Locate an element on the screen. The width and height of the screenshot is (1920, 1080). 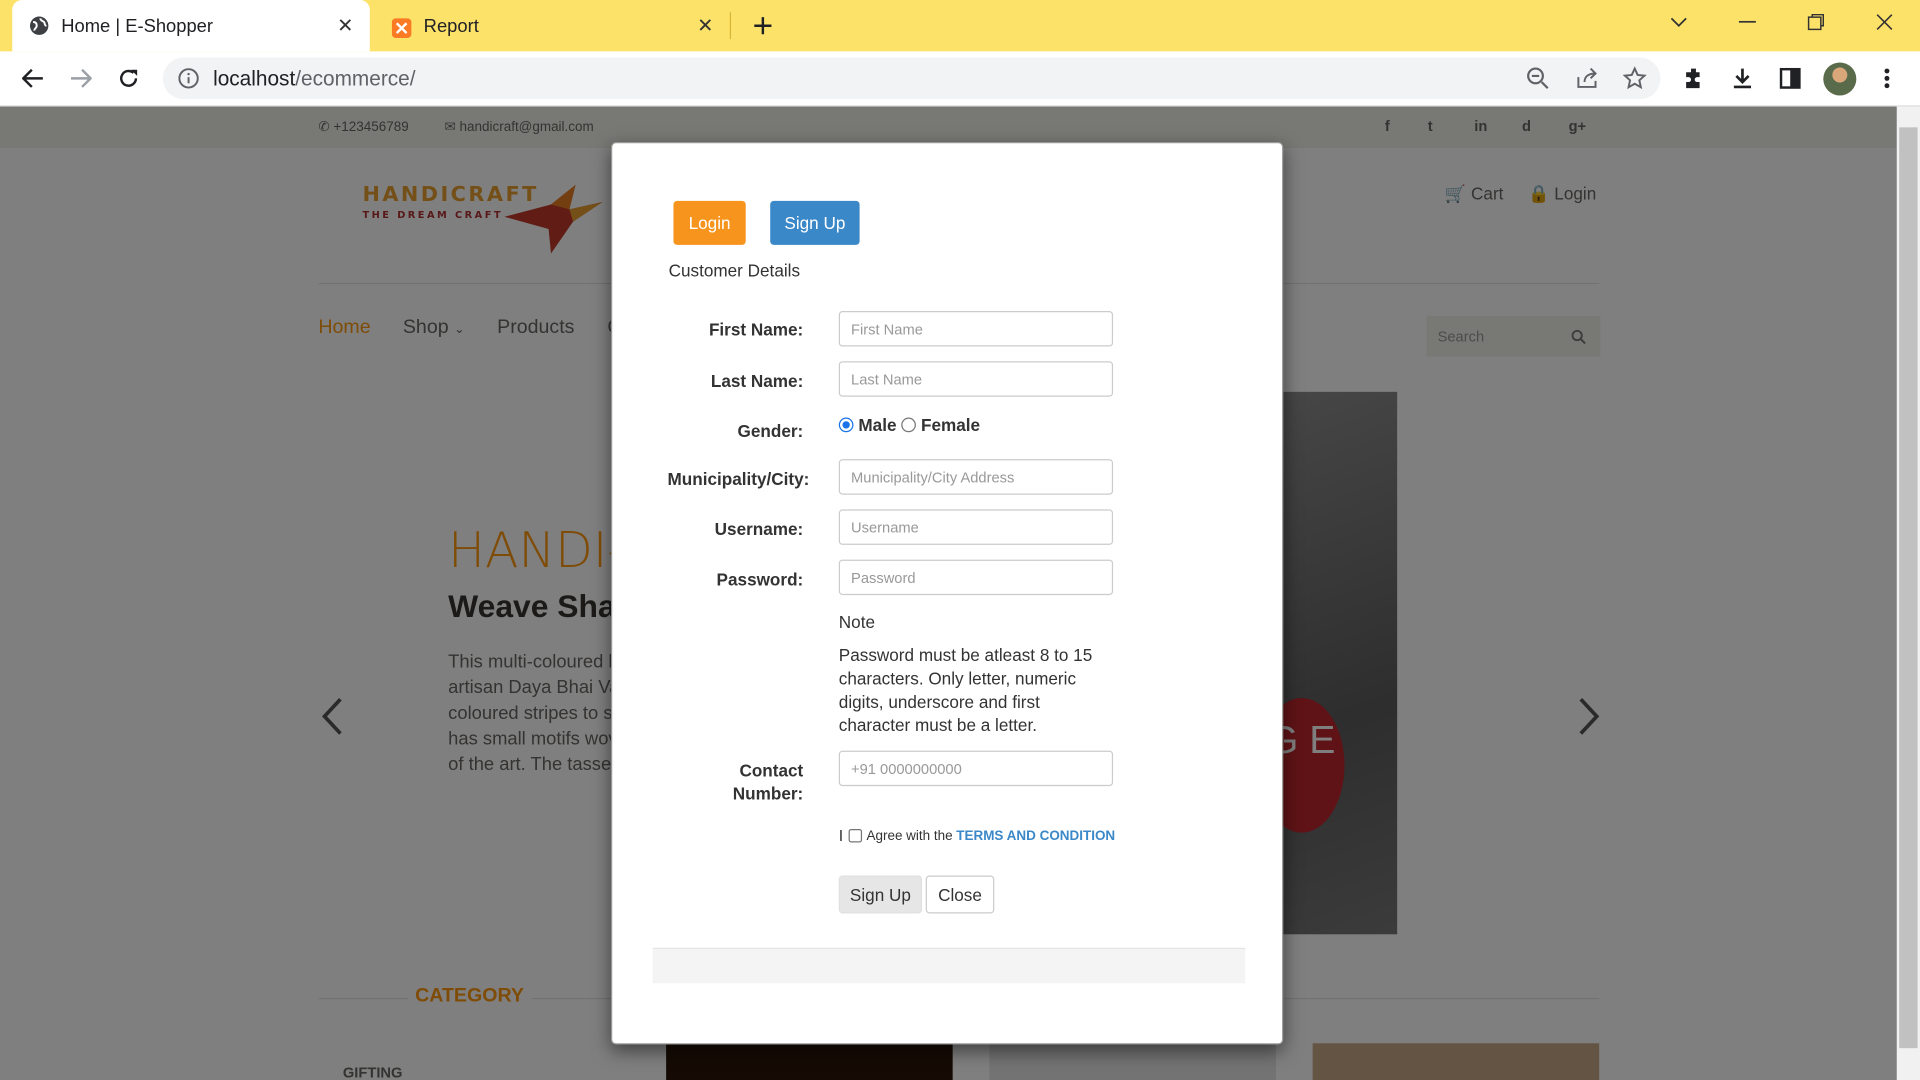
scrollbar-thumb is located at coordinates (1908, 588).